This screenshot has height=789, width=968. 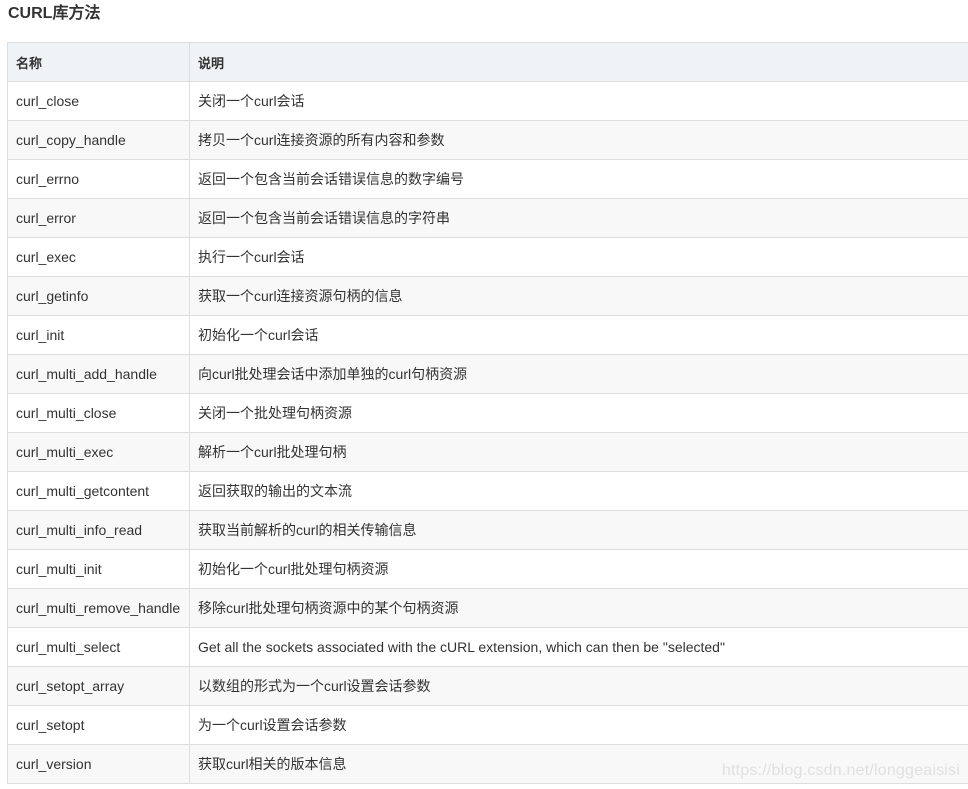 I want to click on method-name-cell: curl_multi_select, so click(x=98, y=647).